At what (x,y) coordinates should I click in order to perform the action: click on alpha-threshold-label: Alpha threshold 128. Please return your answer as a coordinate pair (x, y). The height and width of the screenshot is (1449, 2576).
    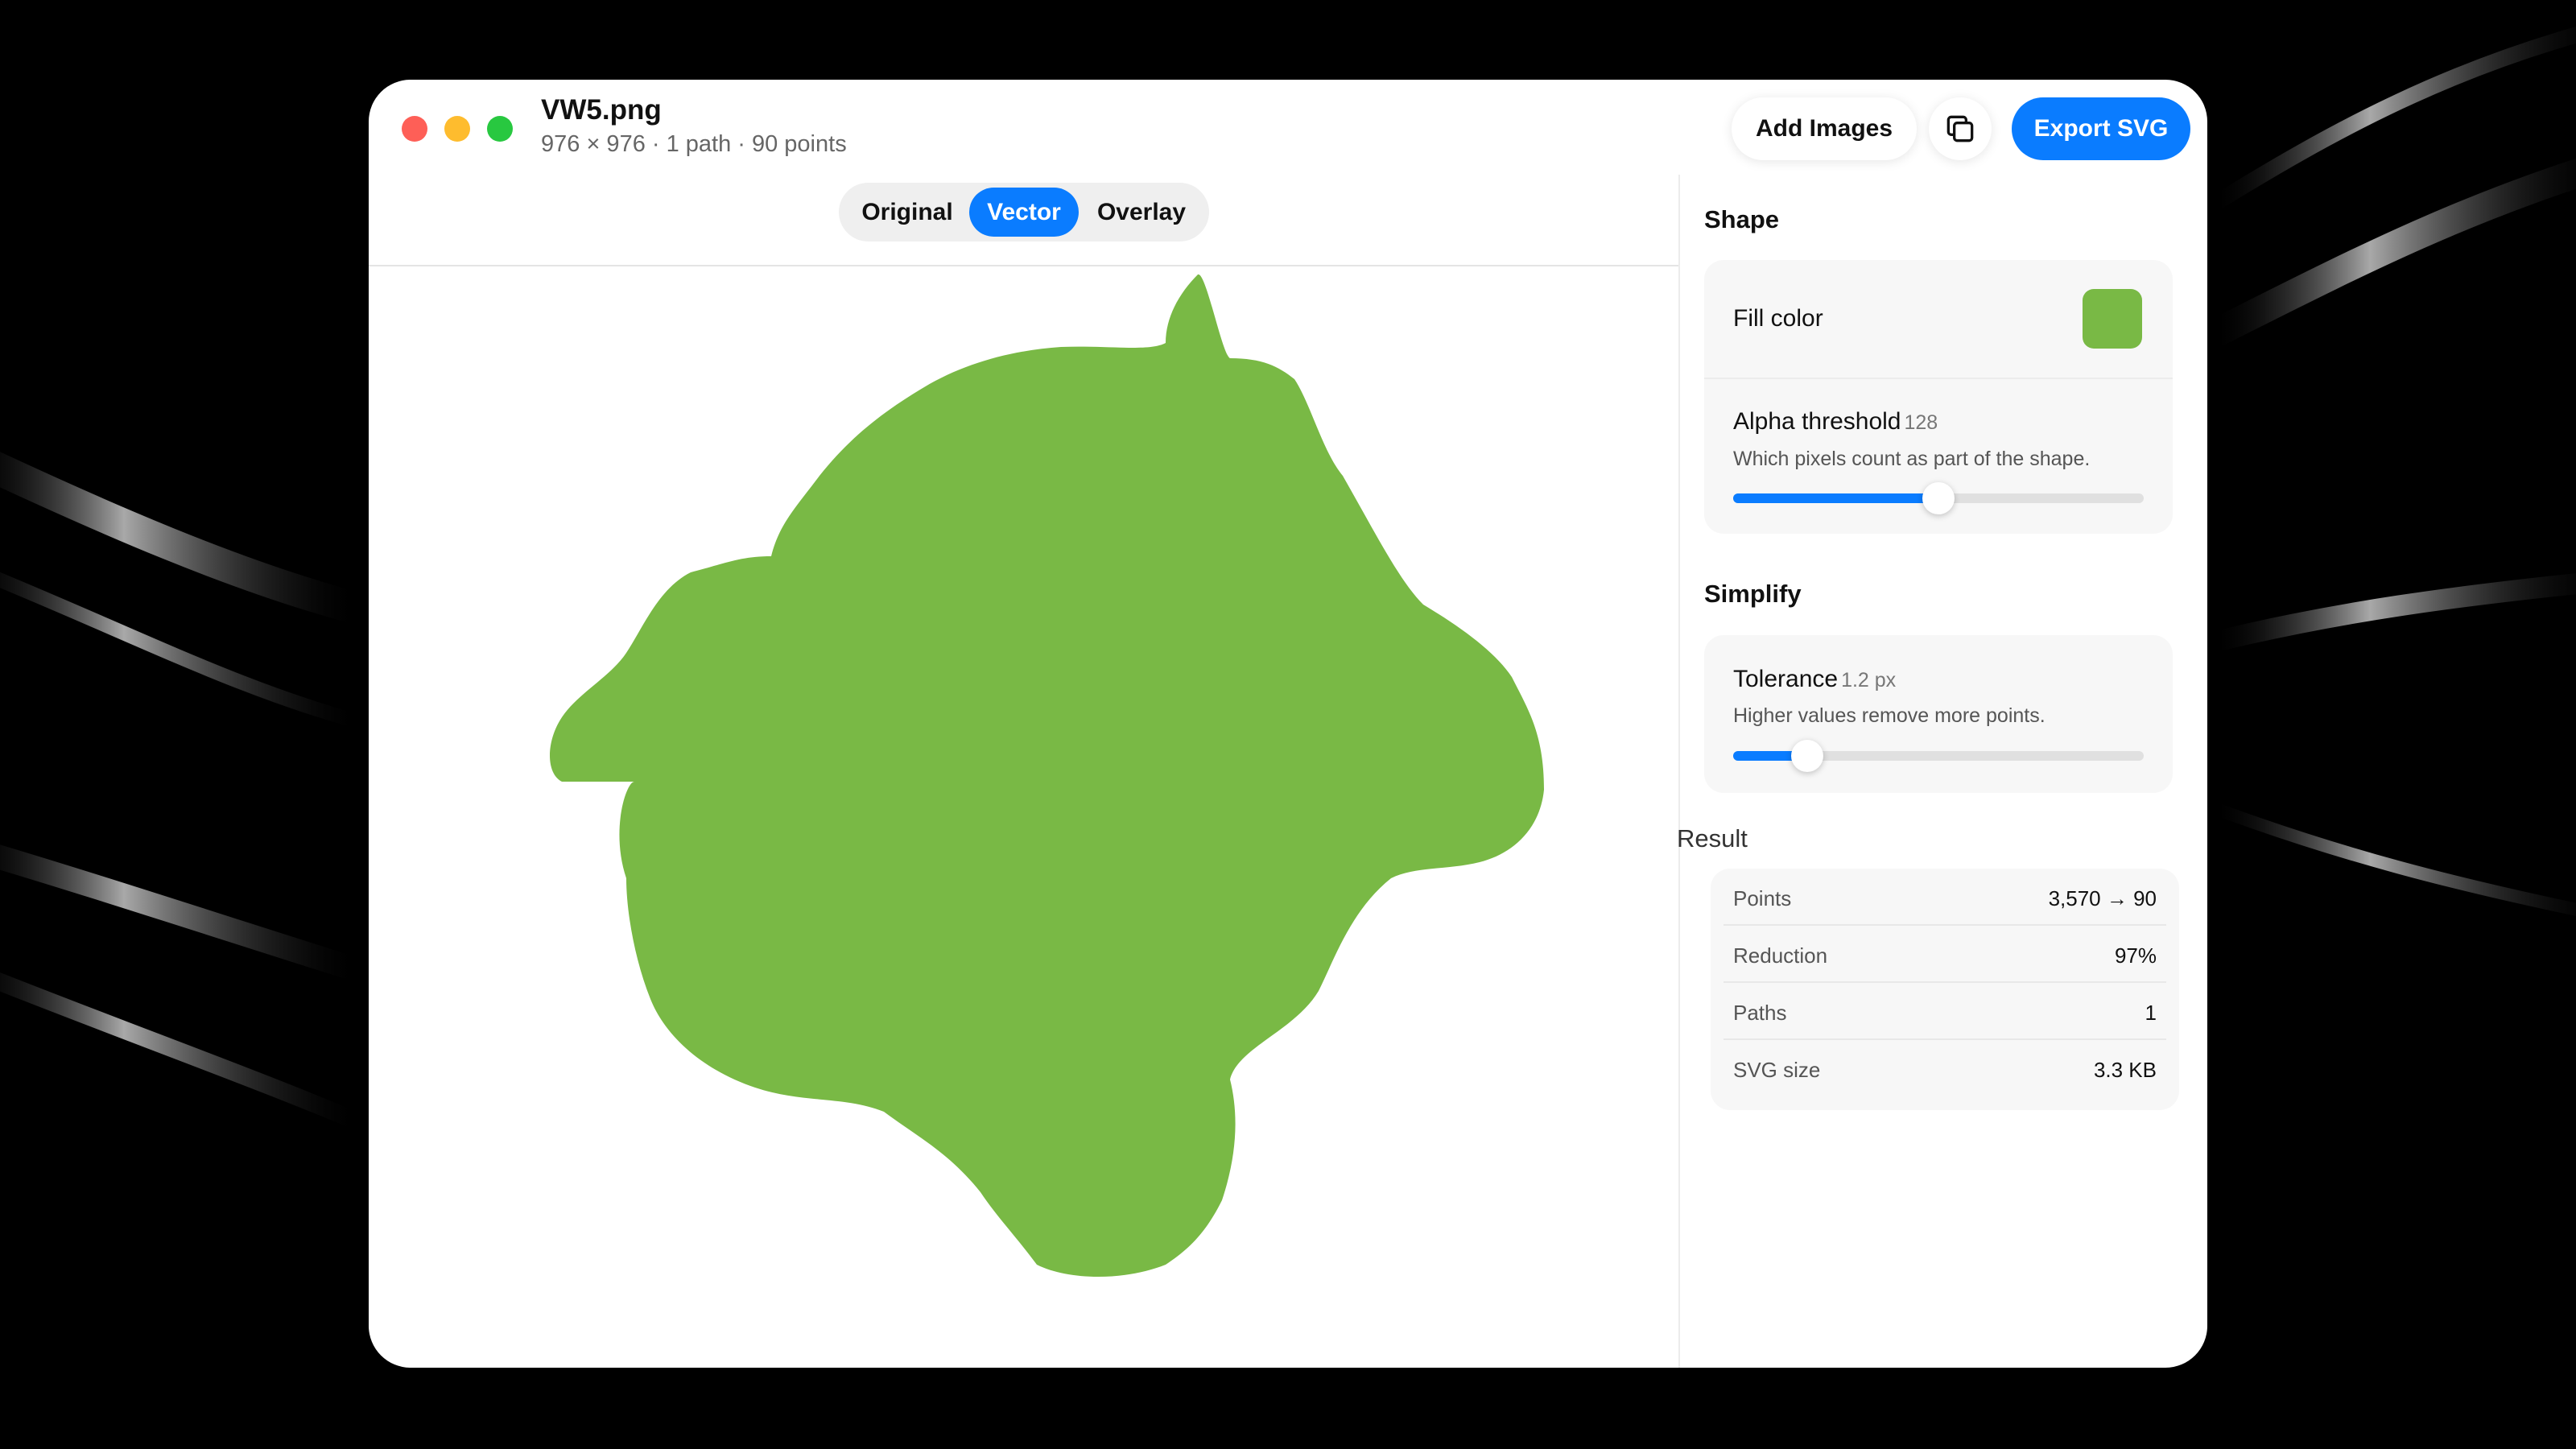
    Looking at the image, I should click on (1835, 422).